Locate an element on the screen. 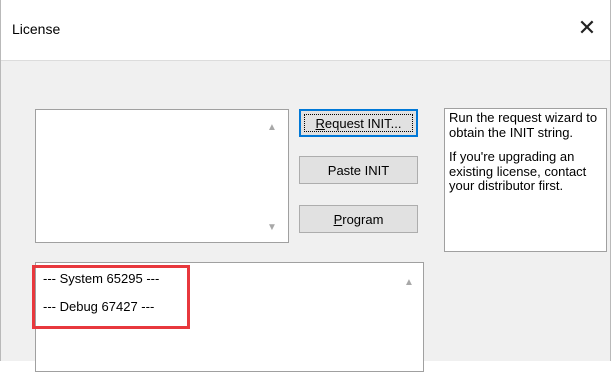  program-label: Program is located at coordinates (358, 219).